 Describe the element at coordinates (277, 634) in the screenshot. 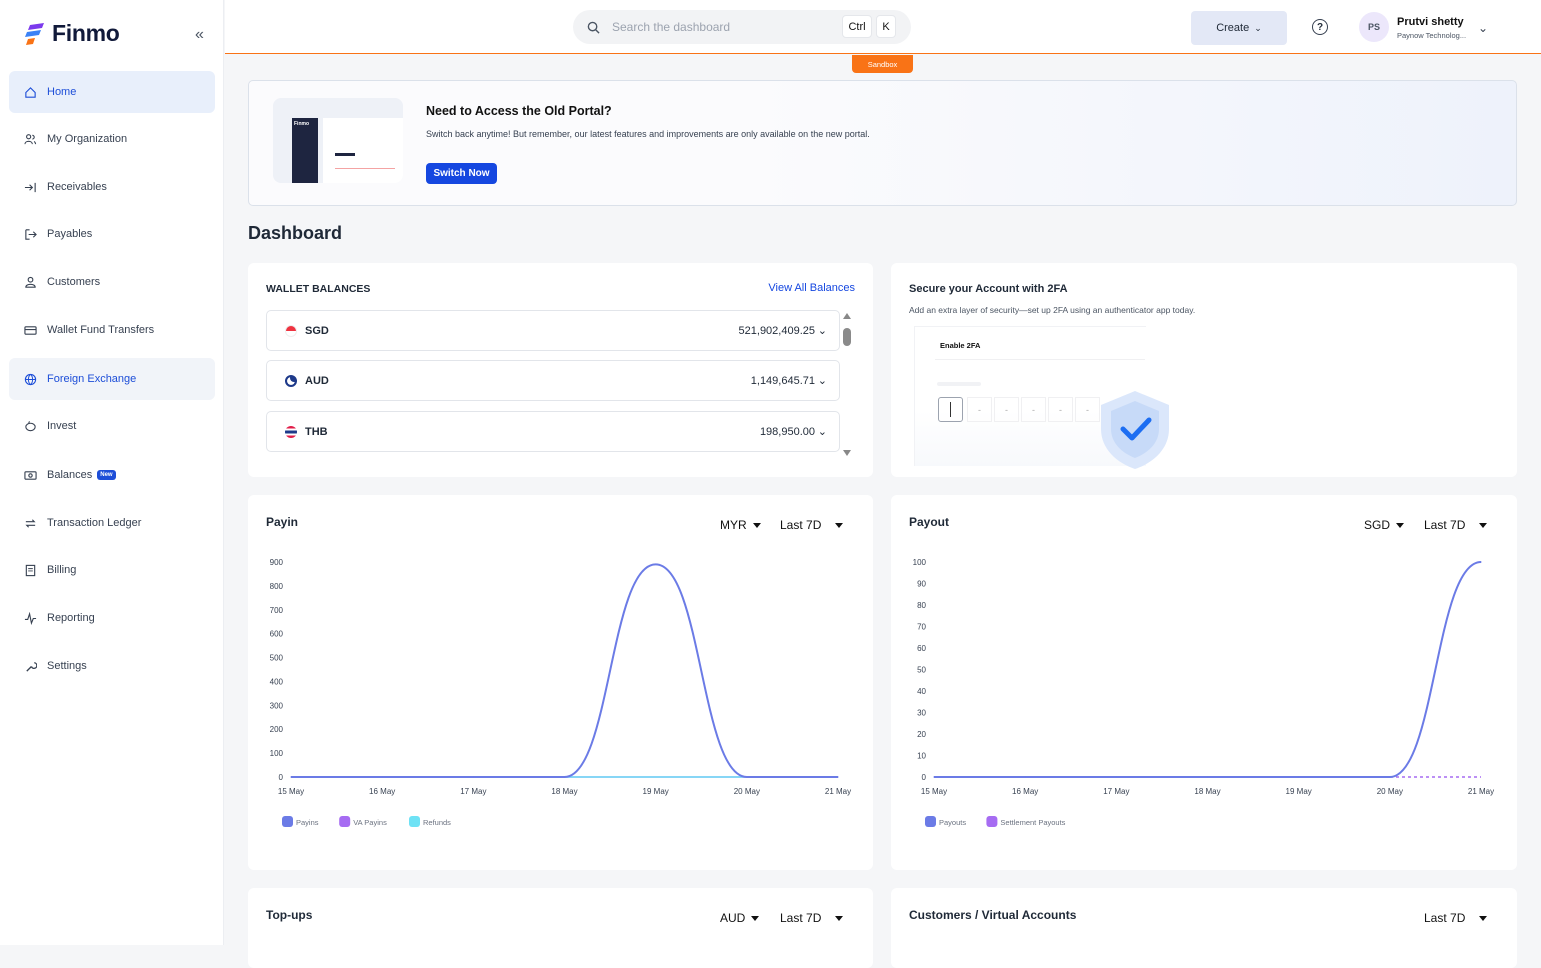

I see `y-tick-label: 600` at that location.